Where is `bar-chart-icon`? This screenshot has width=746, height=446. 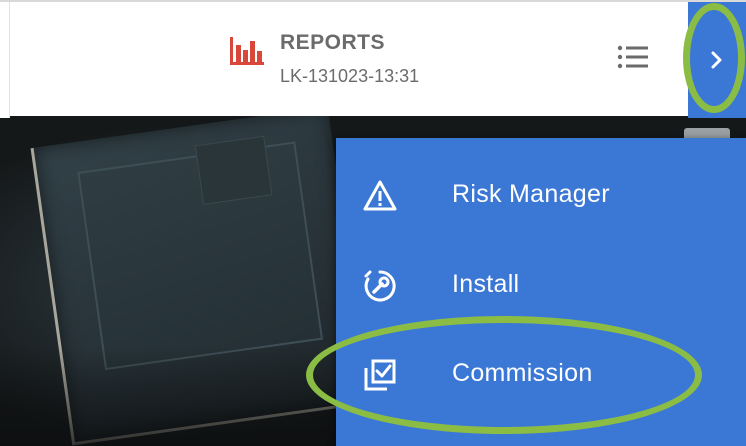 bar-chart-icon is located at coordinates (247, 51).